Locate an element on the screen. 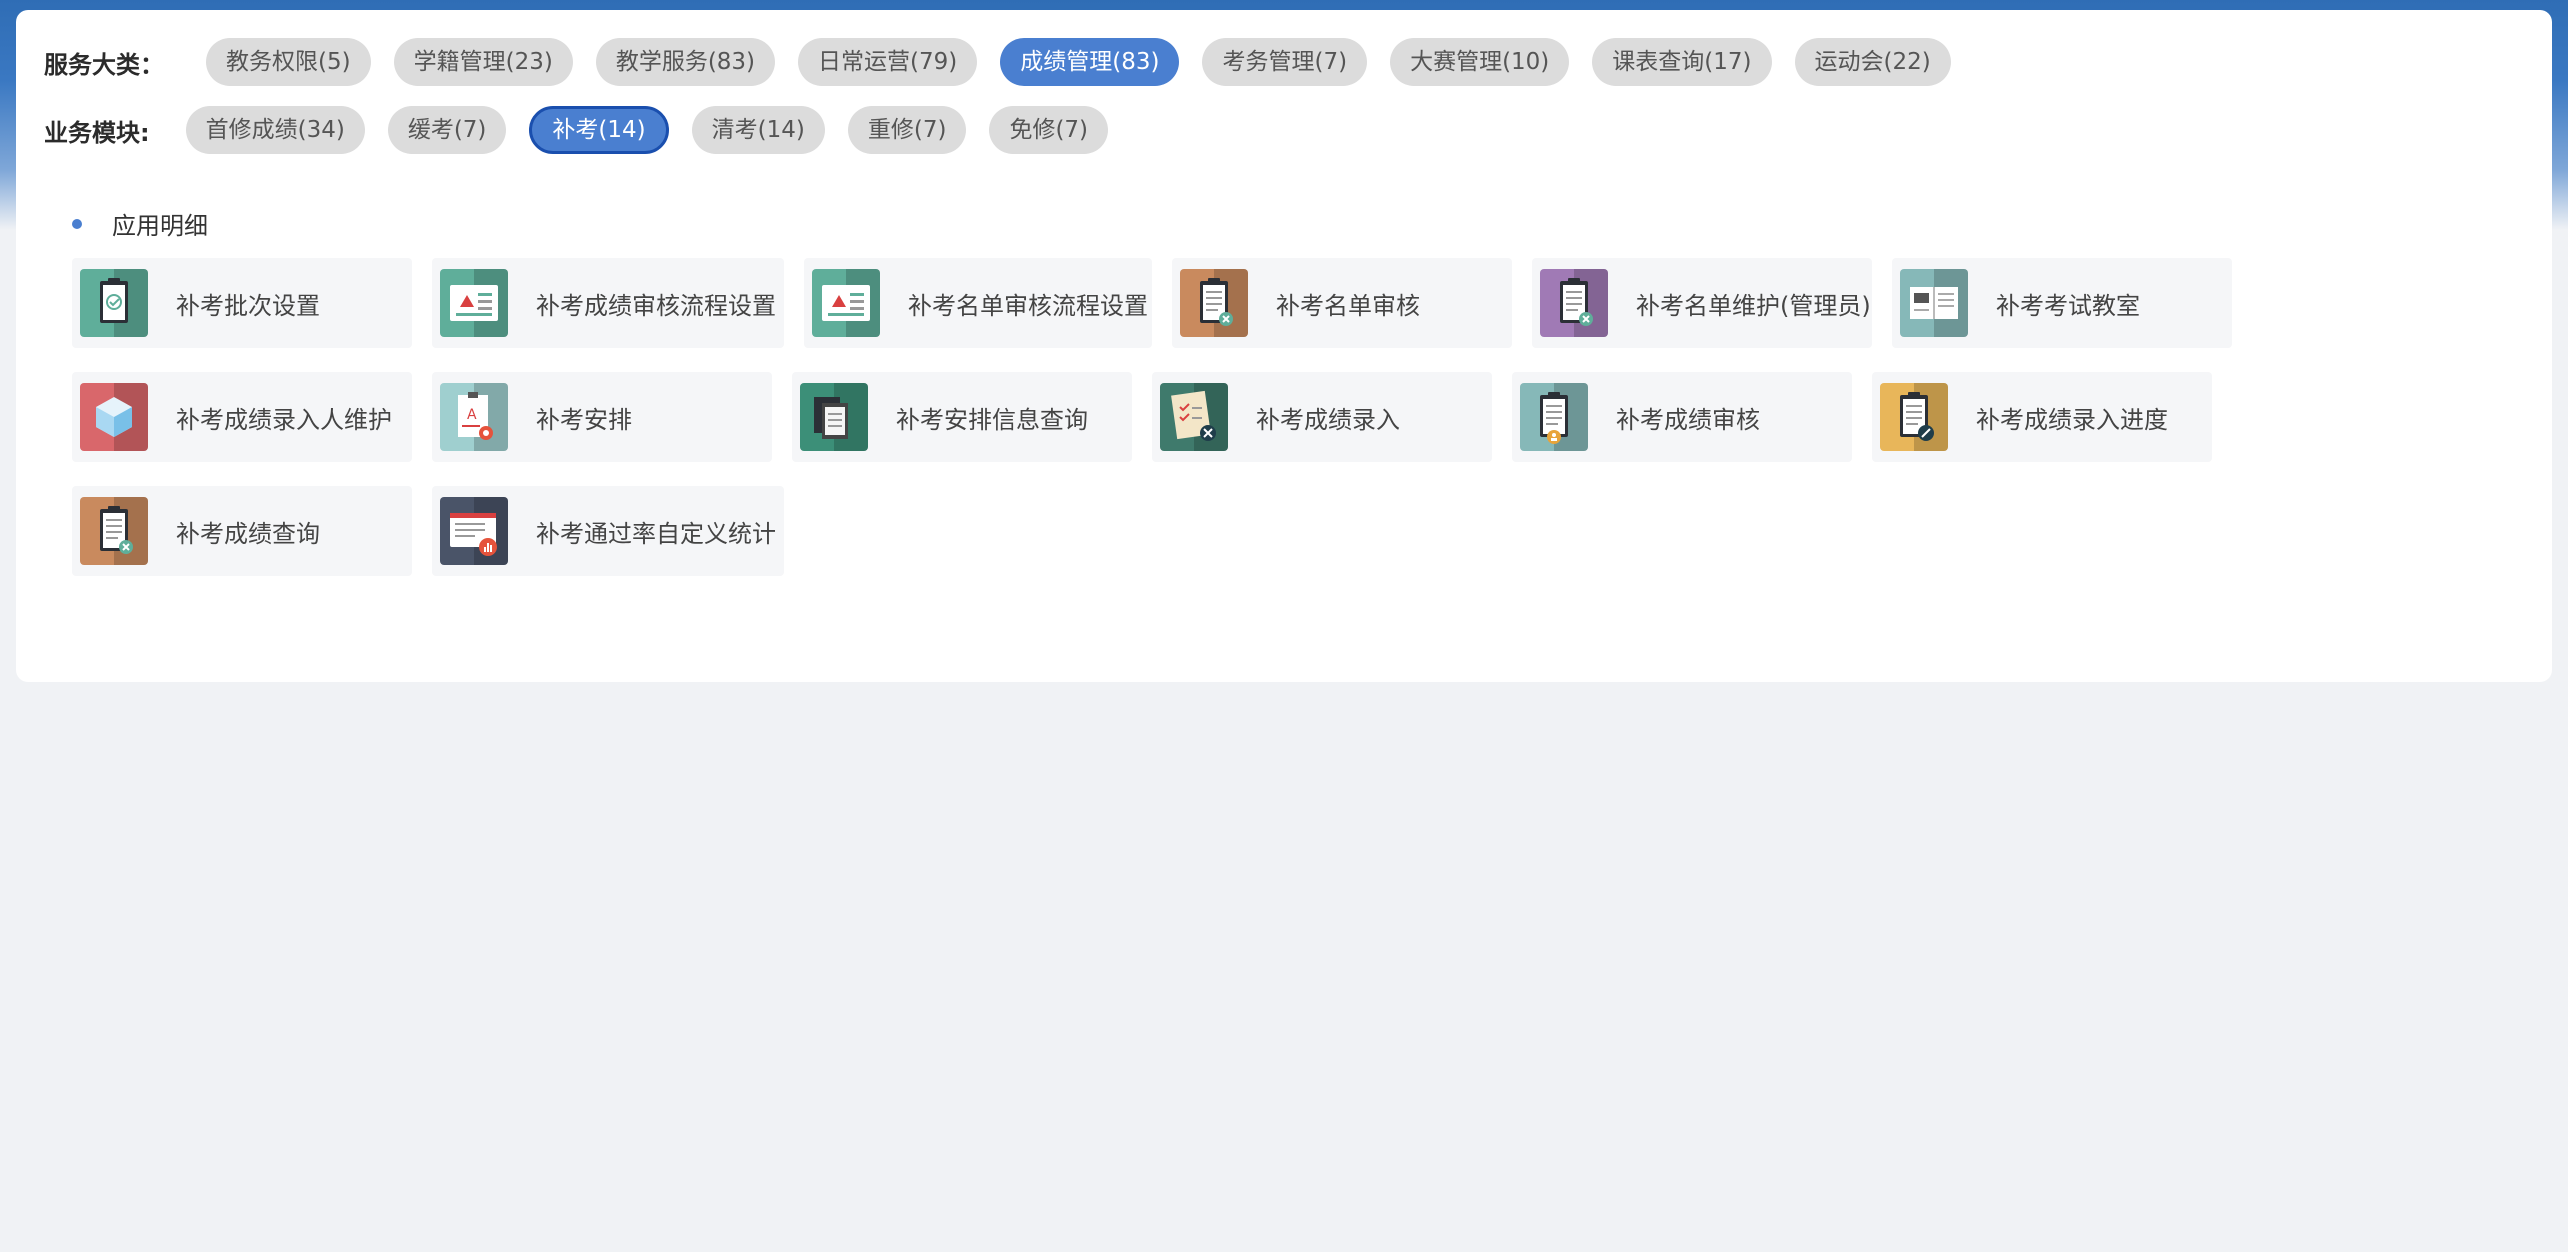 The width and height of the screenshot is (2568, 1252). app-name: 补考名单审核流程设置 is located at coordinates (1028, 305).